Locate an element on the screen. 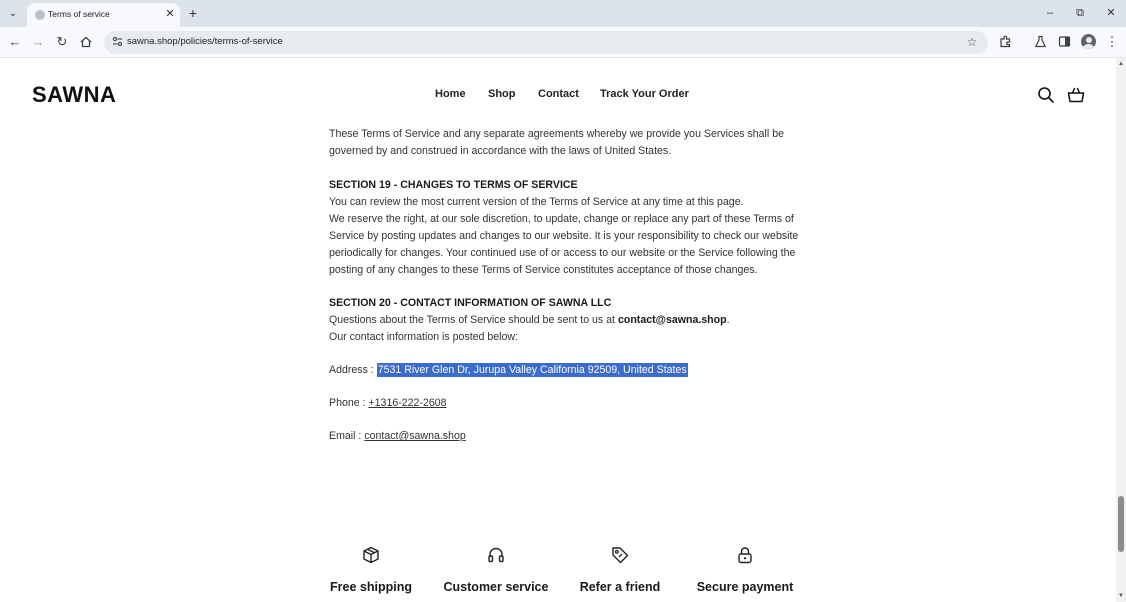 This screenshot has height=602, width=1126. nav-home: Home is located at coordinates (450, 94).